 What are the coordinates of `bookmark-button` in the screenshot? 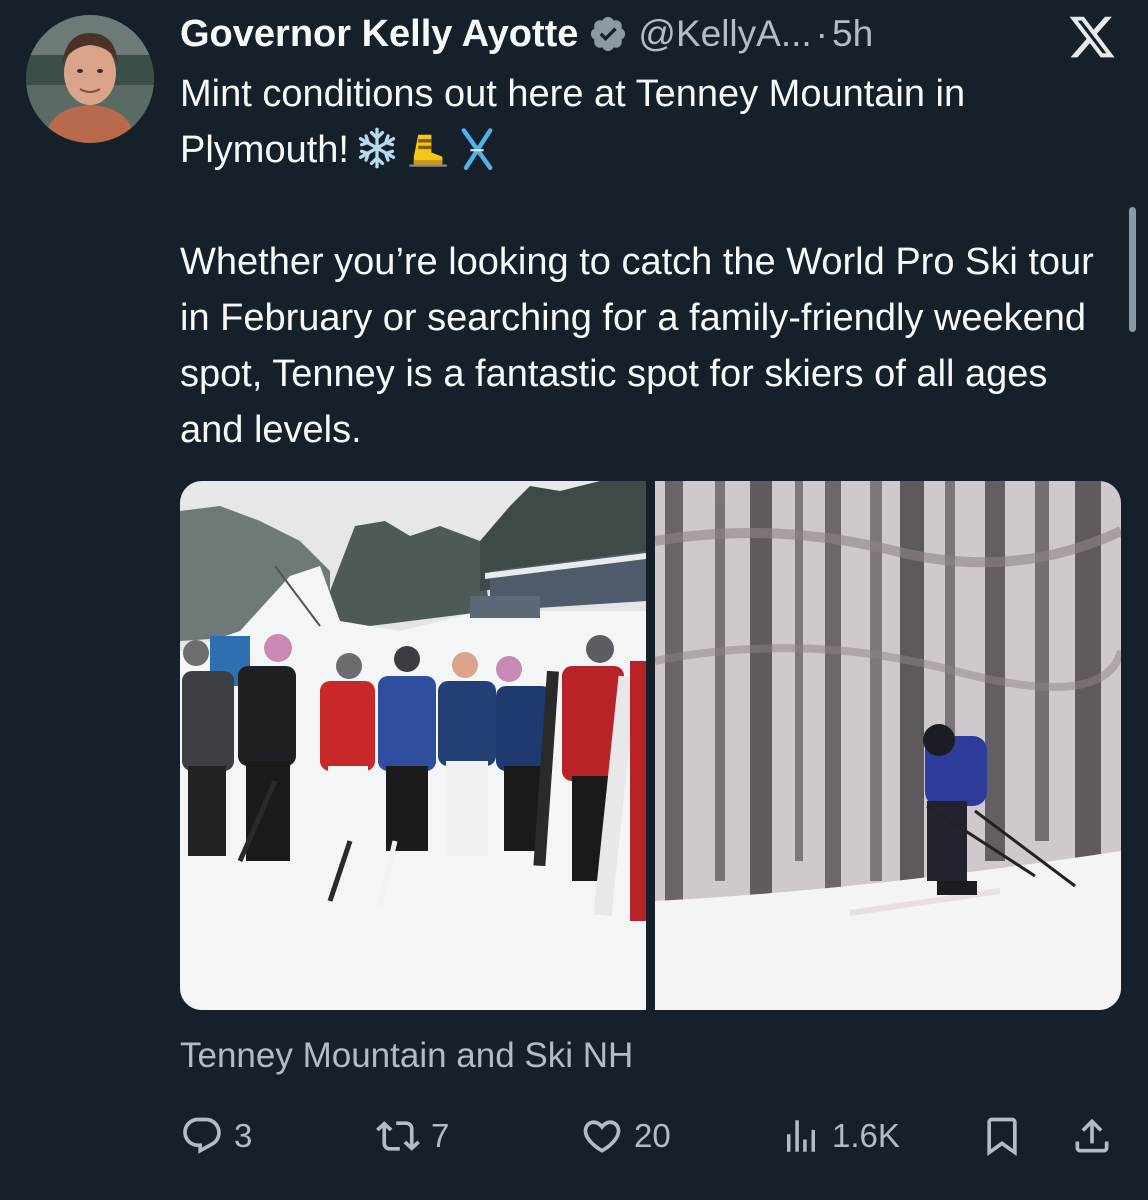 It's located at (1002, 1136).